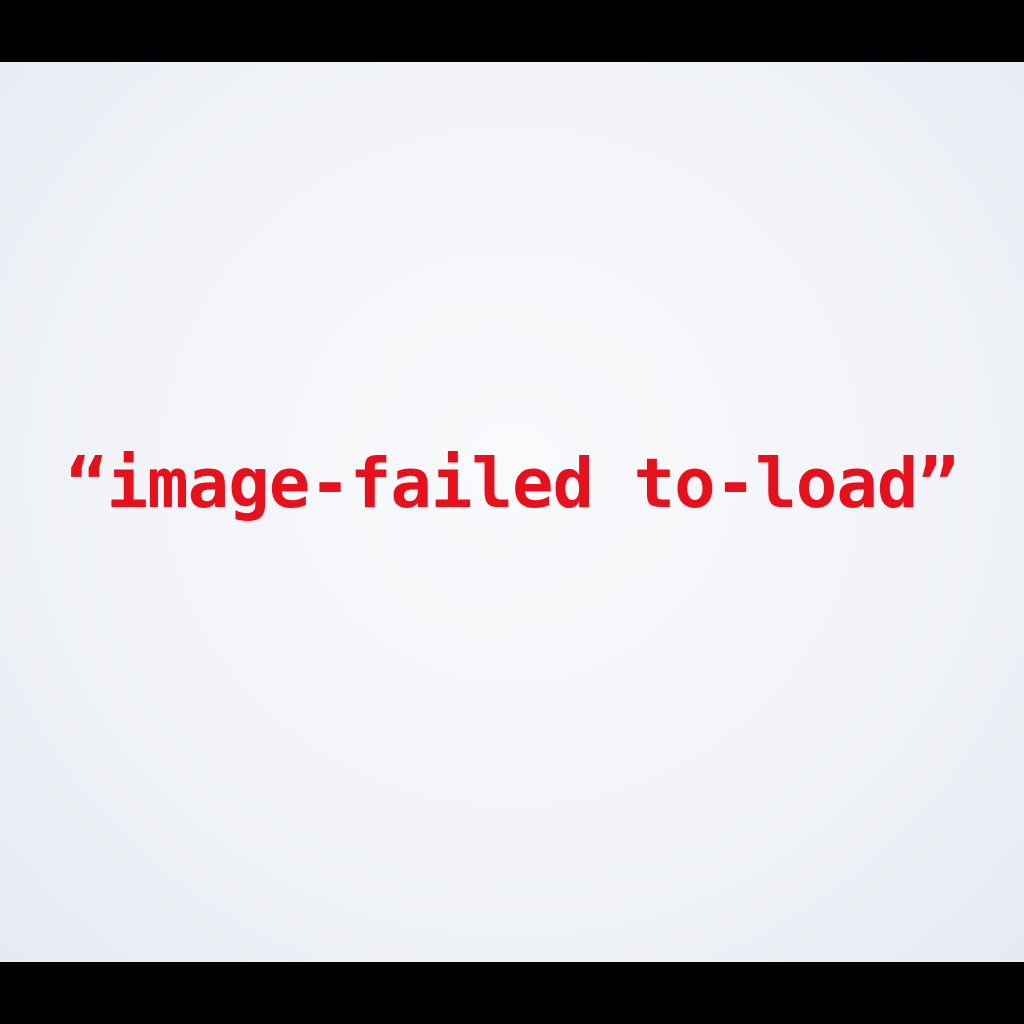 This screenshot has height=1024, width=1024. I want to click on letterbox-bar-bottom, so click(512, 993).